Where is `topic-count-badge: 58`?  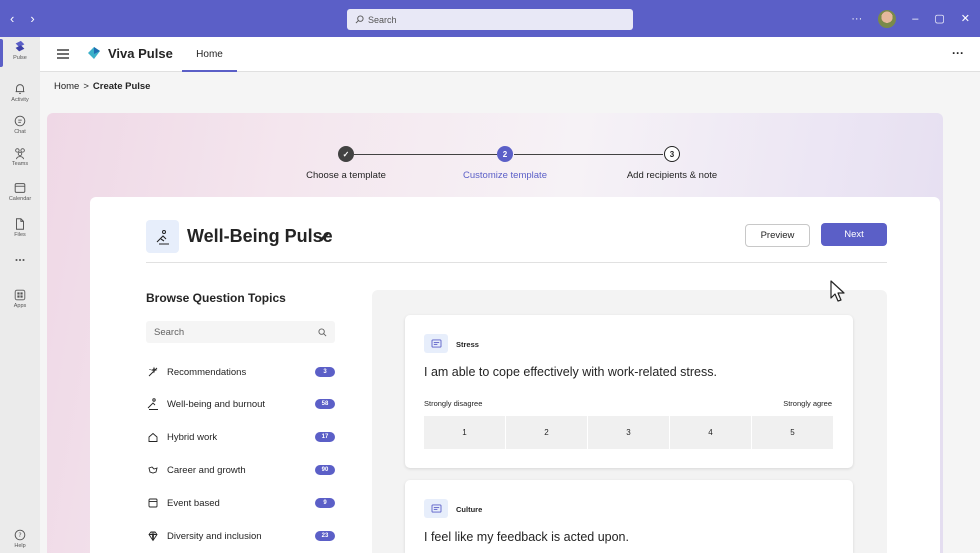 topic-count-badge: 58 is located at coordinates (325, 404).